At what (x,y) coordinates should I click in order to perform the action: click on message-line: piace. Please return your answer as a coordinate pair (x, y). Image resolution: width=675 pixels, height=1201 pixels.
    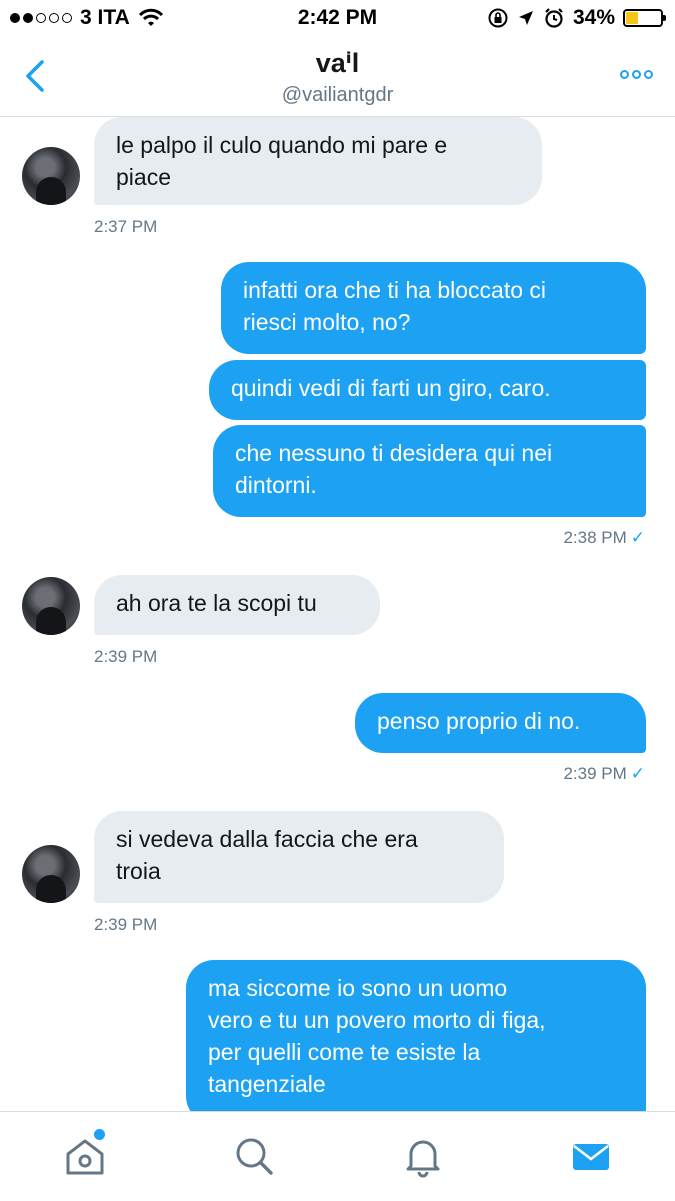
    Looking at the image, I should click on (143, 177).